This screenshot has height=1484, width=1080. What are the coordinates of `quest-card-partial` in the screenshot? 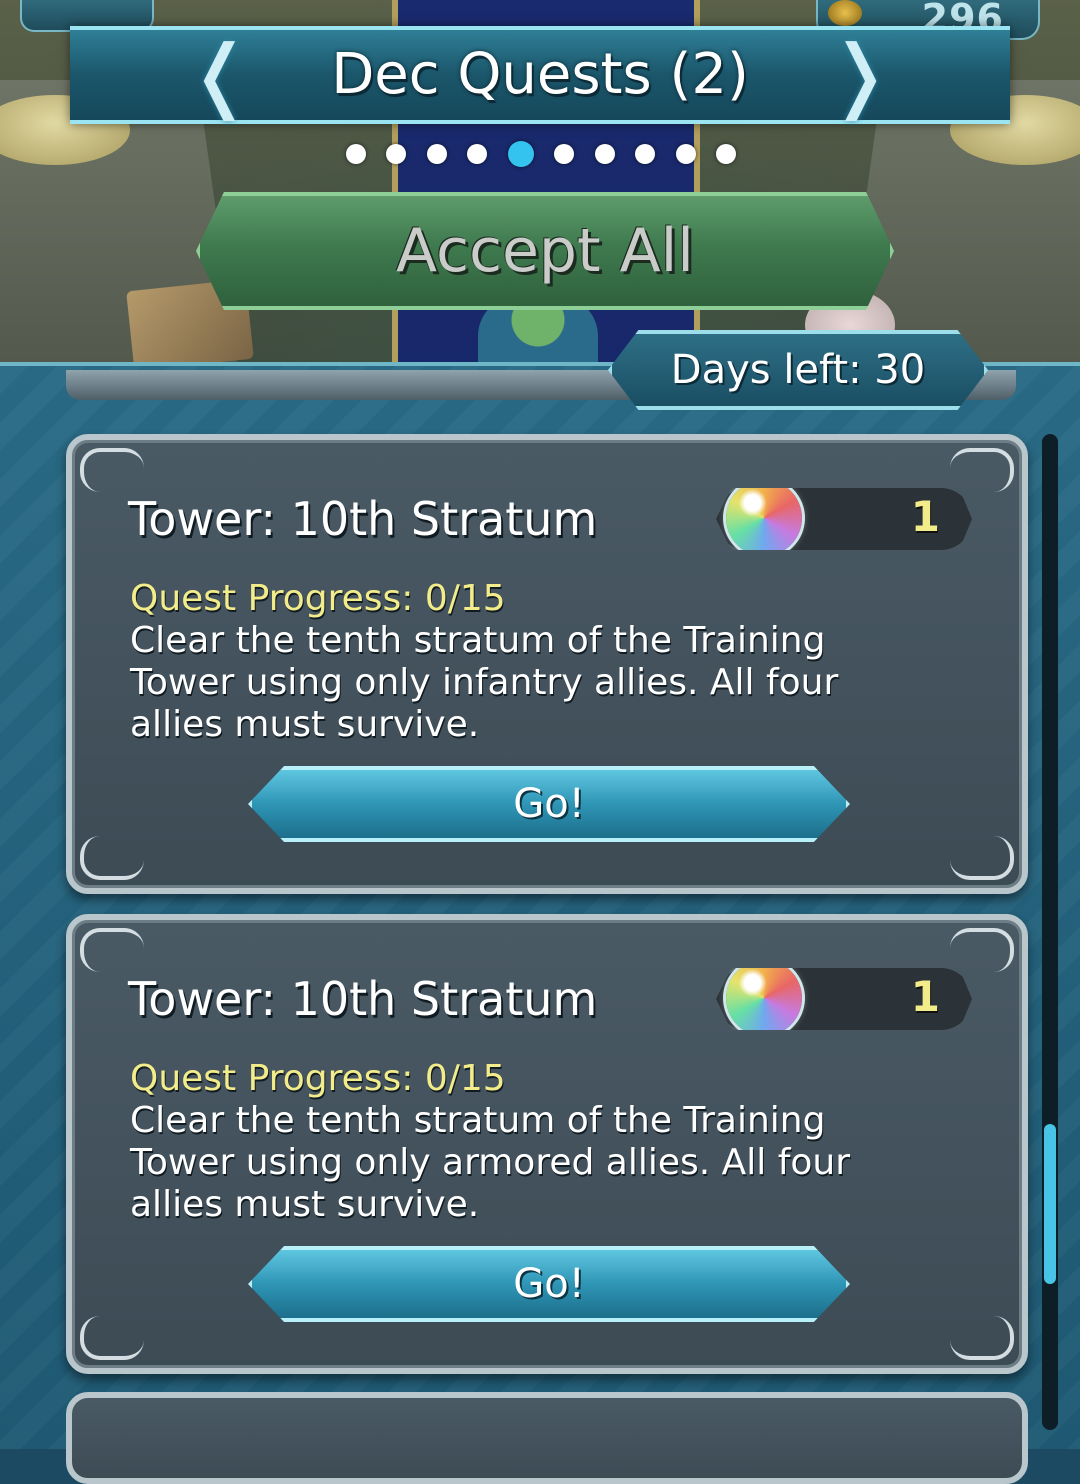 It's located at (547, 1438).